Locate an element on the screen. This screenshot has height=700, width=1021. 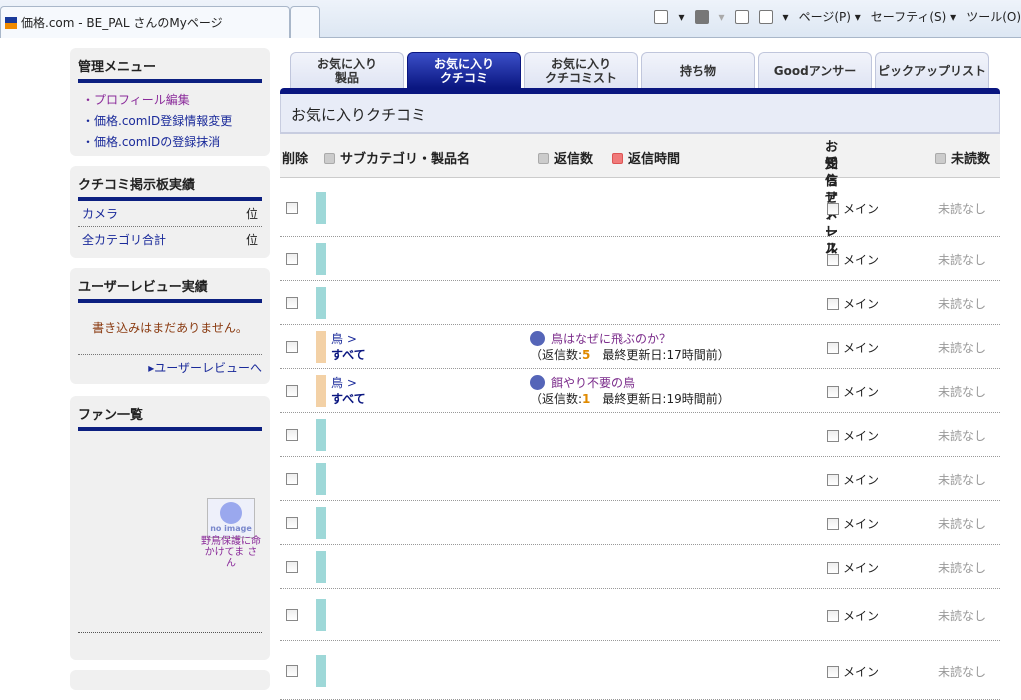
kuchikomi-stats-box: クチコミ掲示板実績 カメラ位 全カテゴリ合計 位 is located at coordinates (170, 212).